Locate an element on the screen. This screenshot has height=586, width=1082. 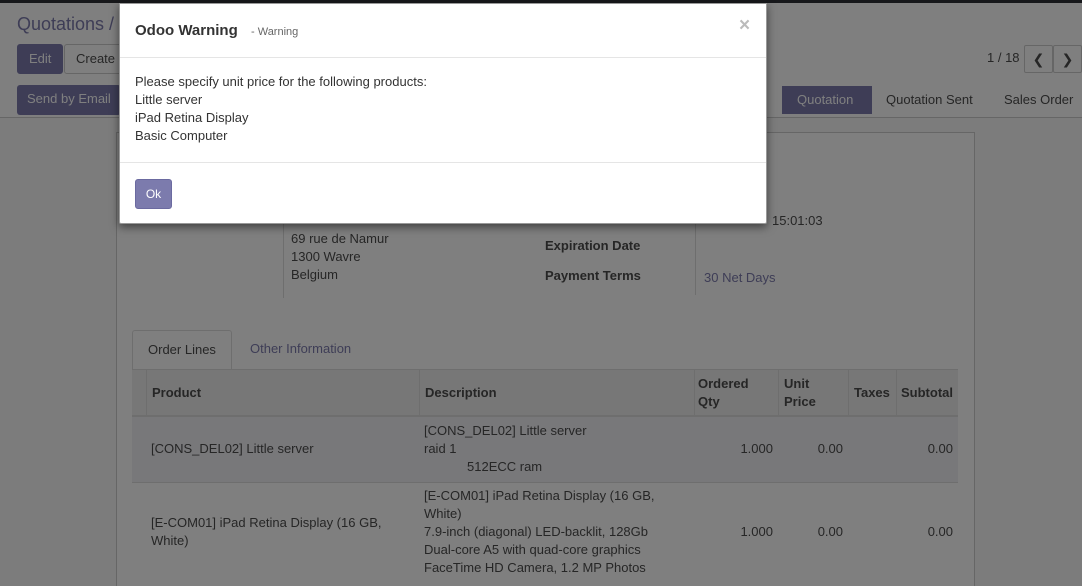
product-name: Basic Computer is located at coordinates (181, 135).